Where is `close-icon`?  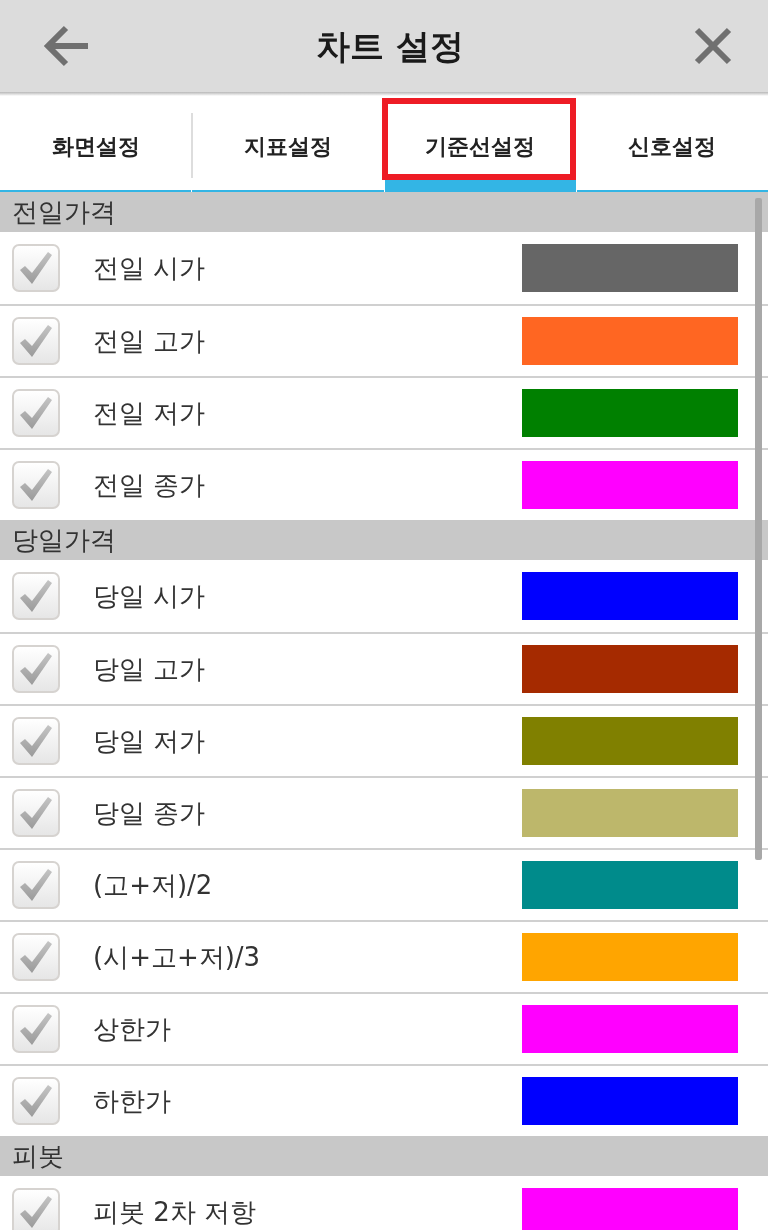 close-icon is located at coordinates (713, 46).